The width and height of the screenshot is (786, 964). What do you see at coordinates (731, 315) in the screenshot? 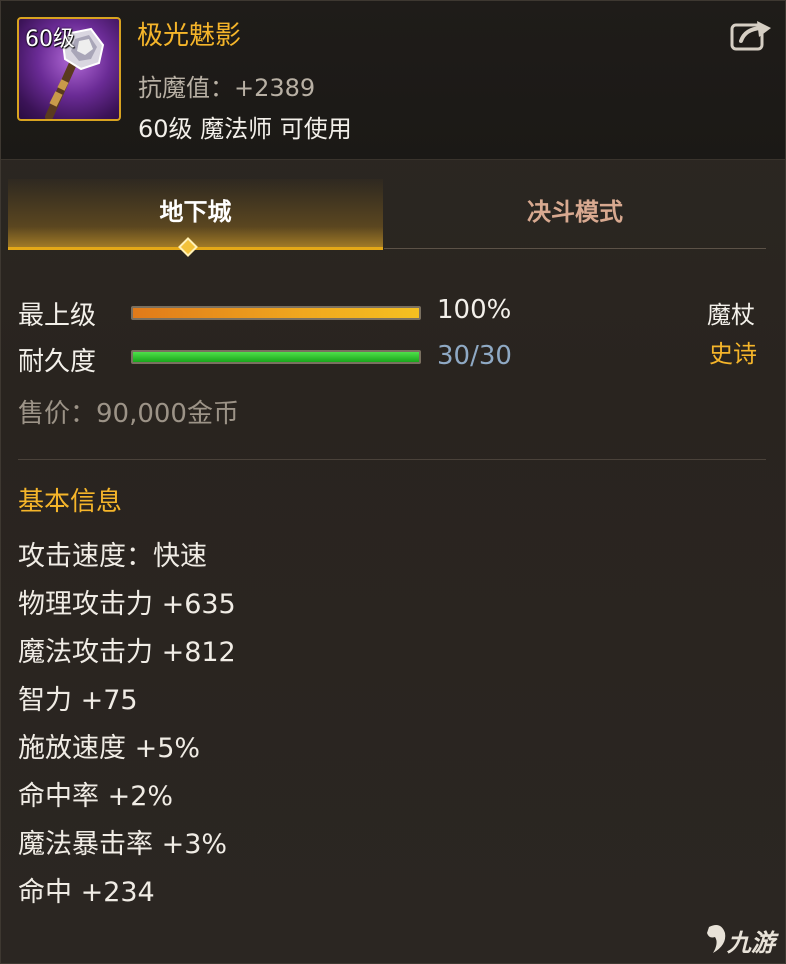
I see `item-type: 魔杖` at bounding box center [731, 315].